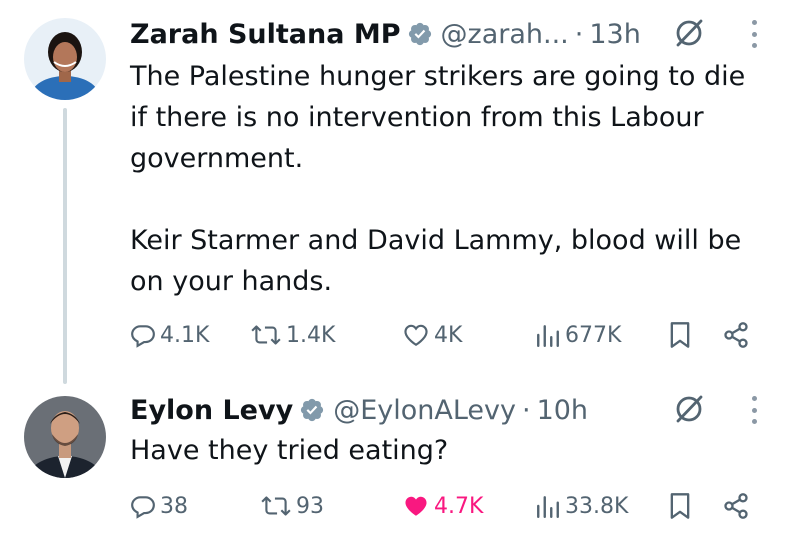 The image size is (795, 540). I want to click on tweet-header: Zarah Sultana MP @zarah... · 13h, so click(385, 34).